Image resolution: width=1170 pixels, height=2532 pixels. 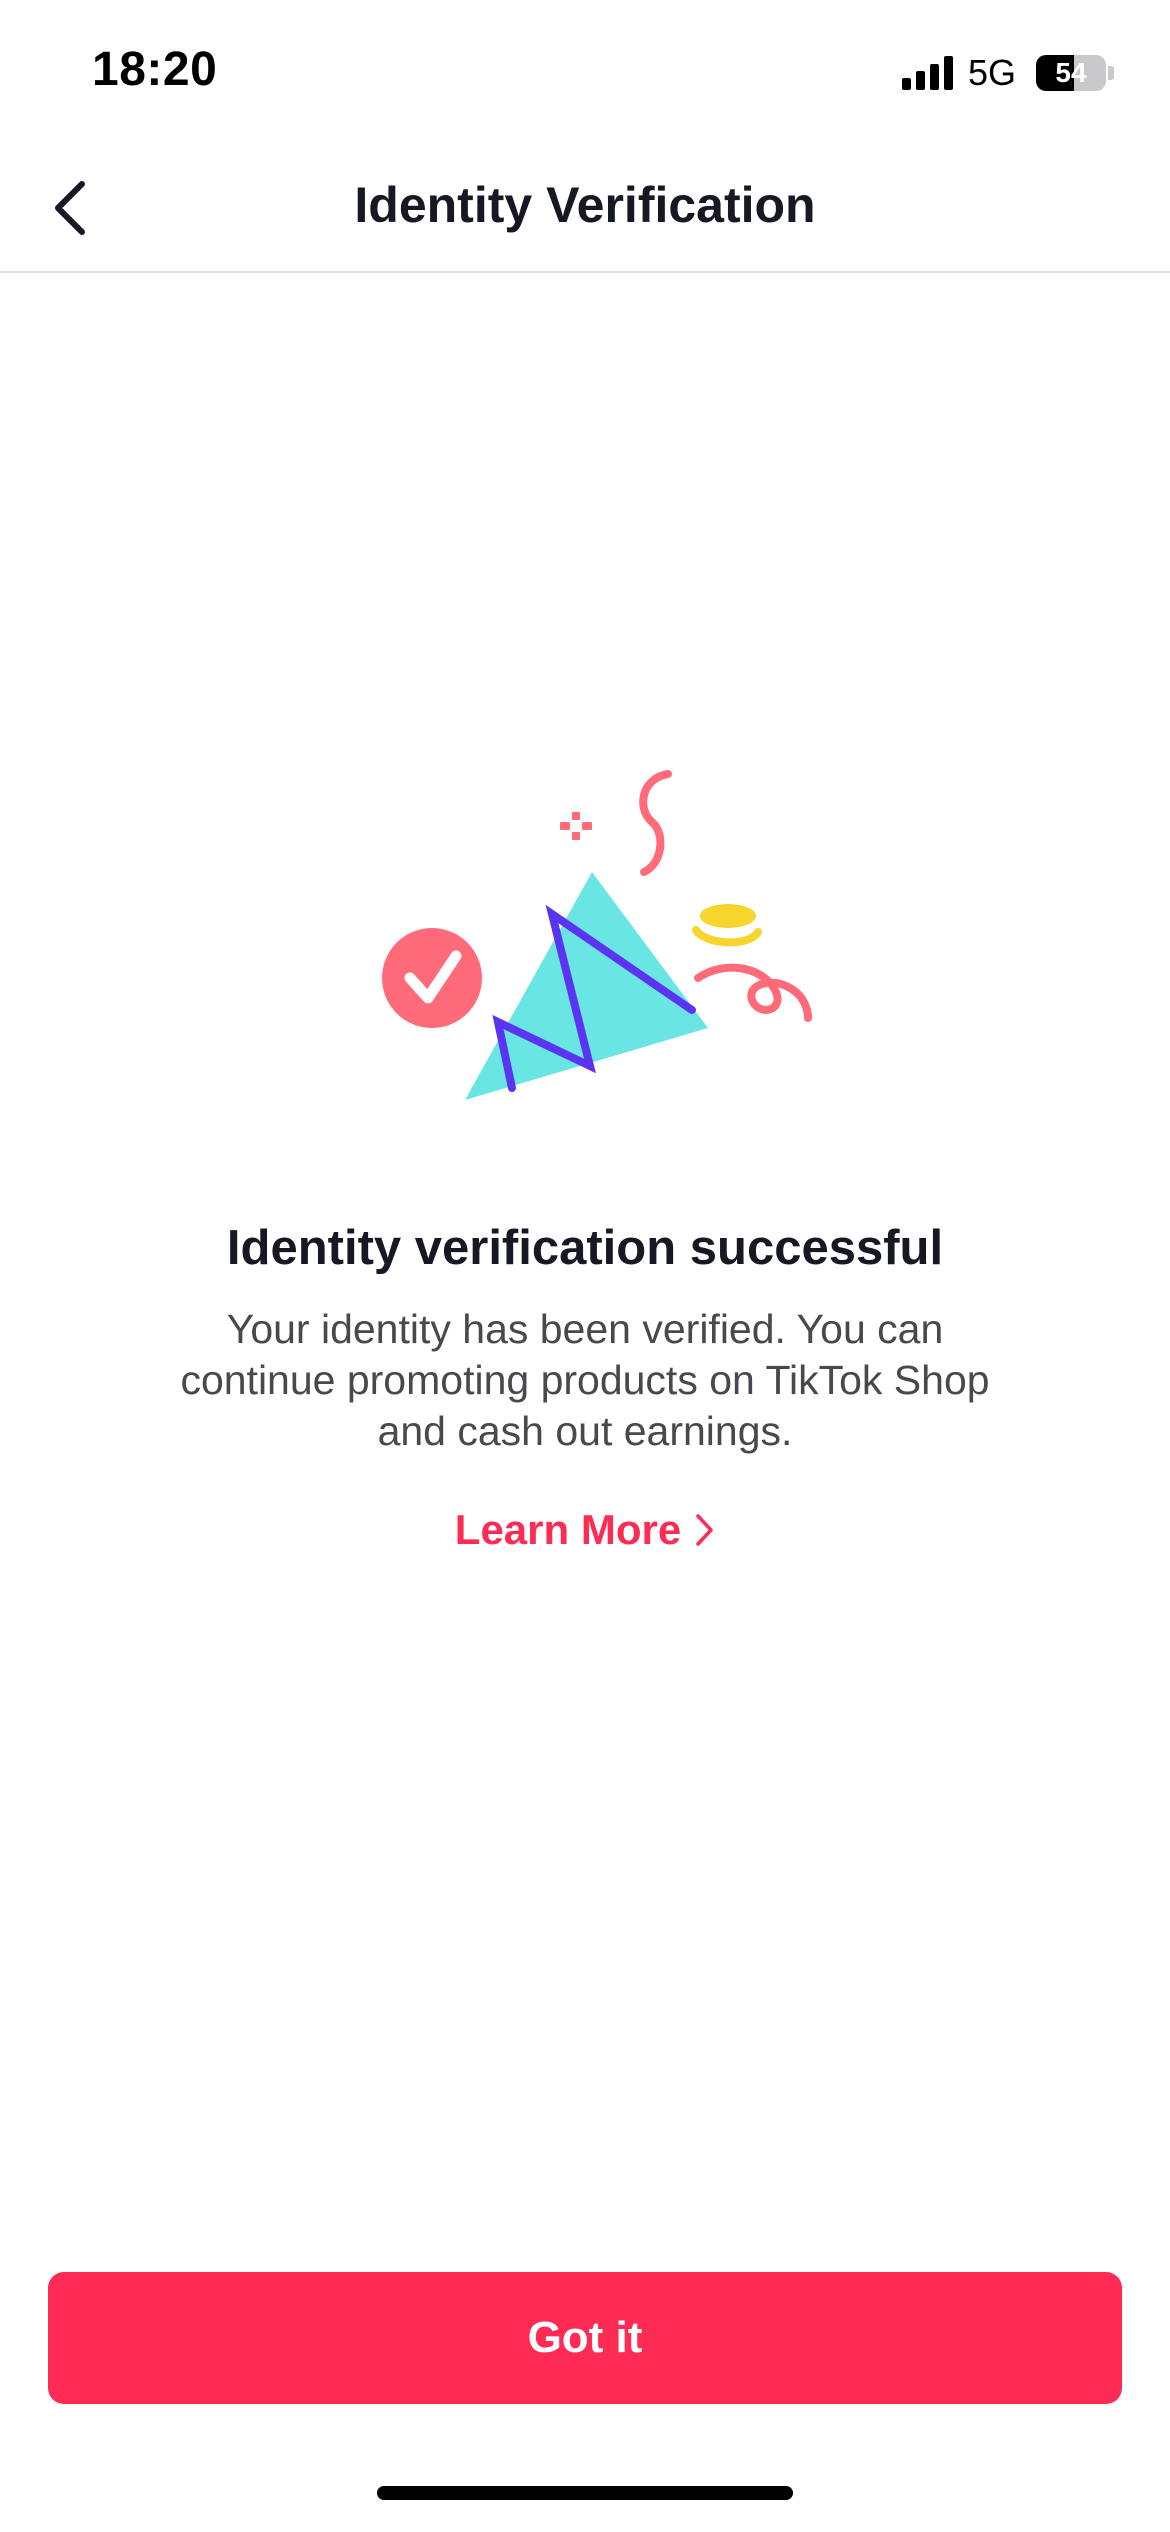 What do you see at coordinates (585, 70) in the screenshot?
I see `status-bar: 18:20 5G 54` at bounding box center [585, 70].